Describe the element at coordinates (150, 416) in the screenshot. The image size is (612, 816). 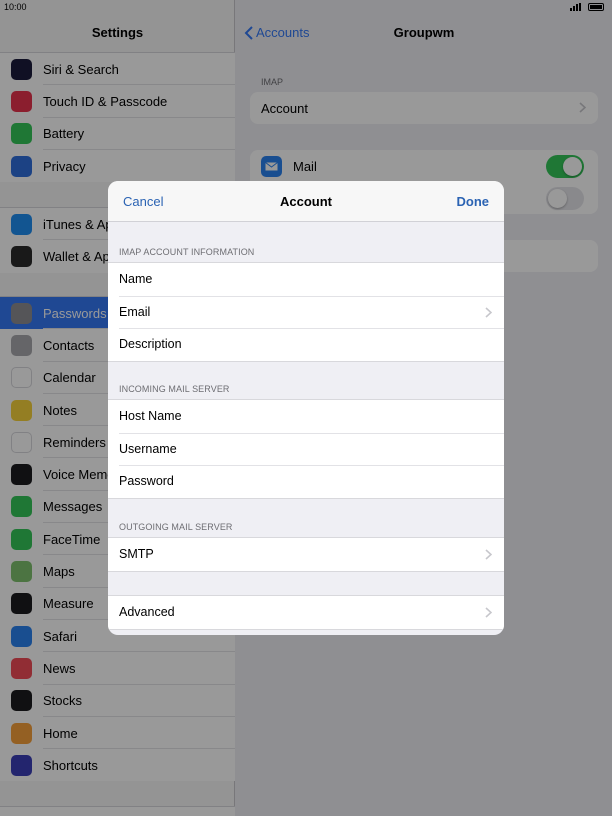
I see `field-label: Host Name` at that location.